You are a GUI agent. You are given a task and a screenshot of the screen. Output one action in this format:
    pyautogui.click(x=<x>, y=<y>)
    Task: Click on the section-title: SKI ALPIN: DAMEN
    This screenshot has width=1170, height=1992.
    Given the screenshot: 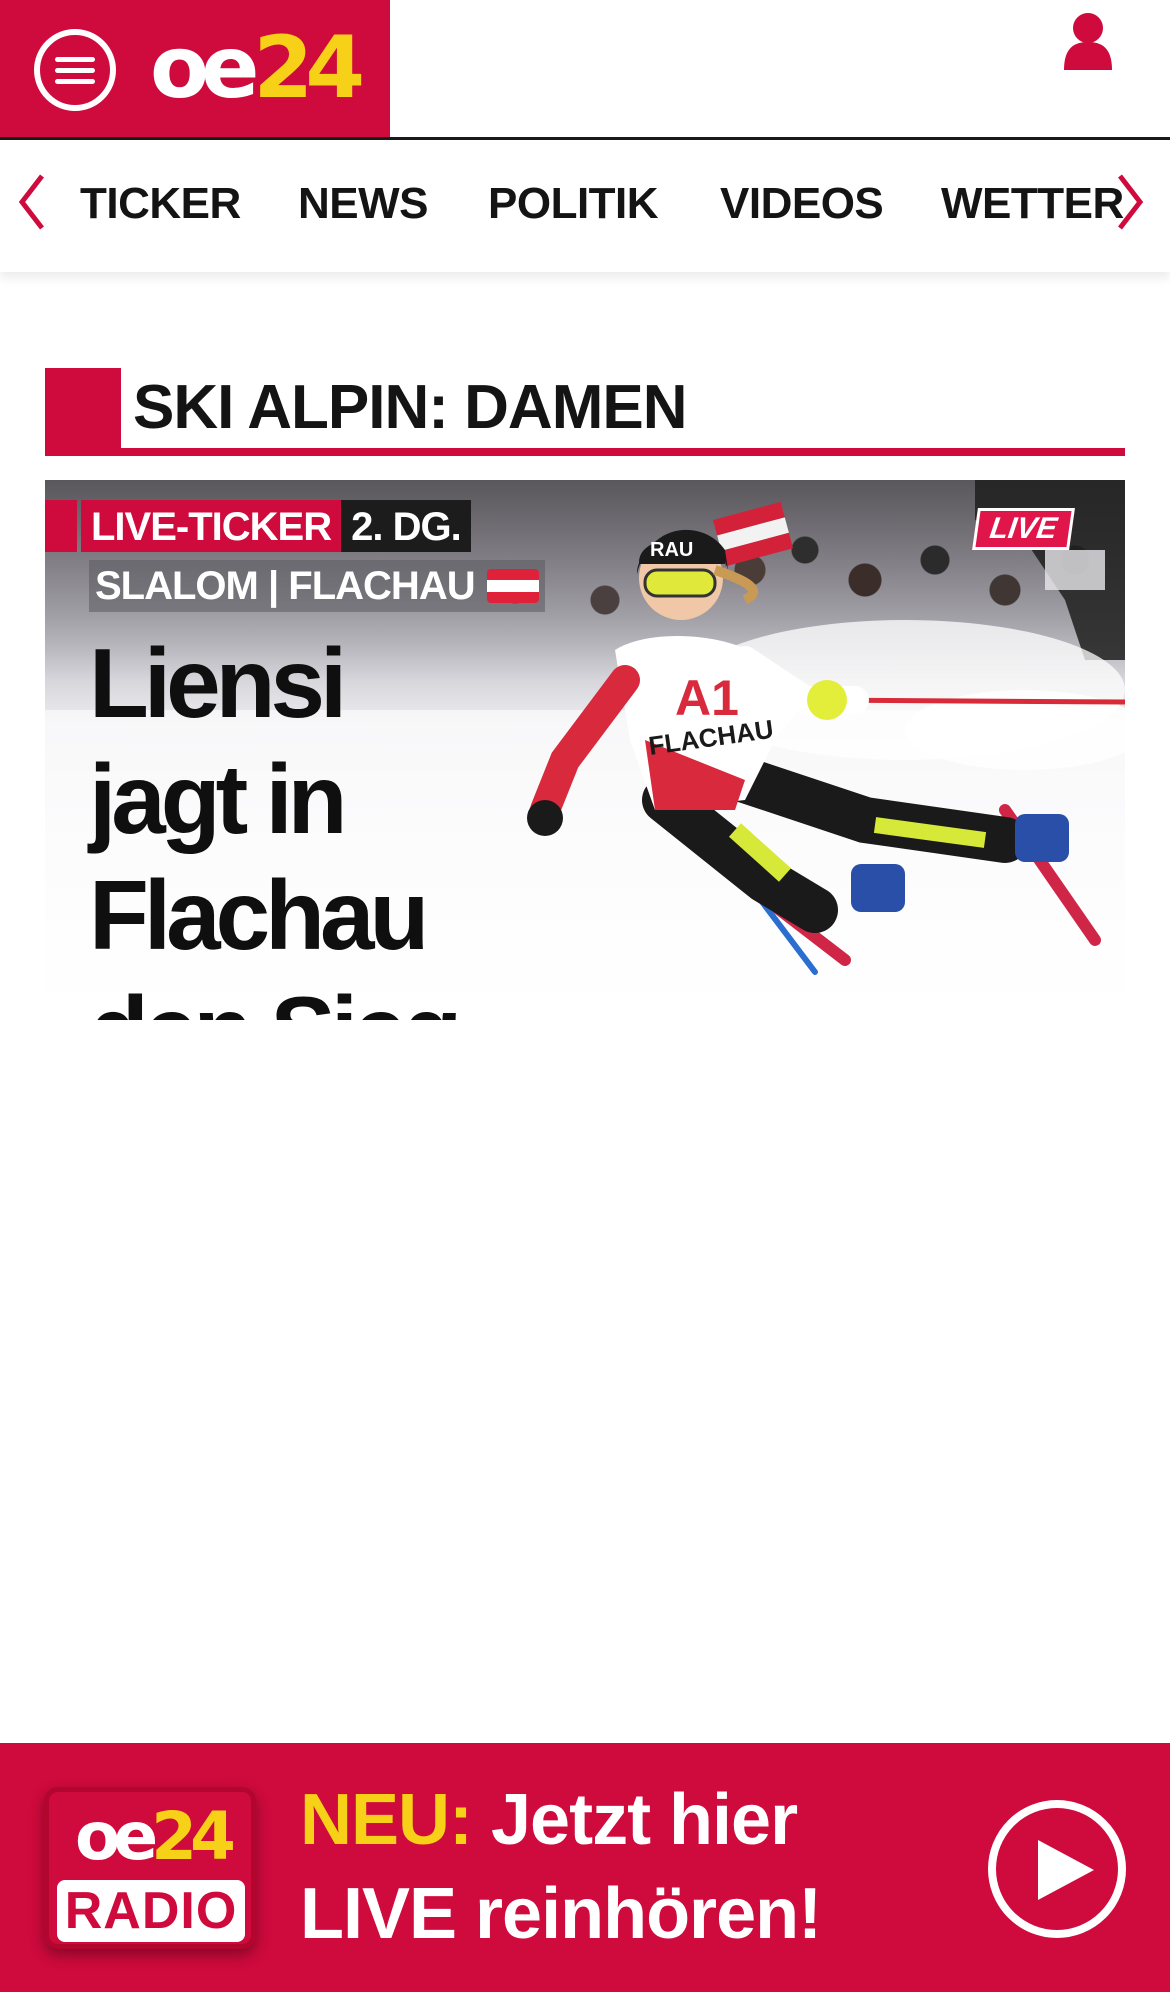 What is the action you would take?
    pyautogui.click(x=410, y=406)
    